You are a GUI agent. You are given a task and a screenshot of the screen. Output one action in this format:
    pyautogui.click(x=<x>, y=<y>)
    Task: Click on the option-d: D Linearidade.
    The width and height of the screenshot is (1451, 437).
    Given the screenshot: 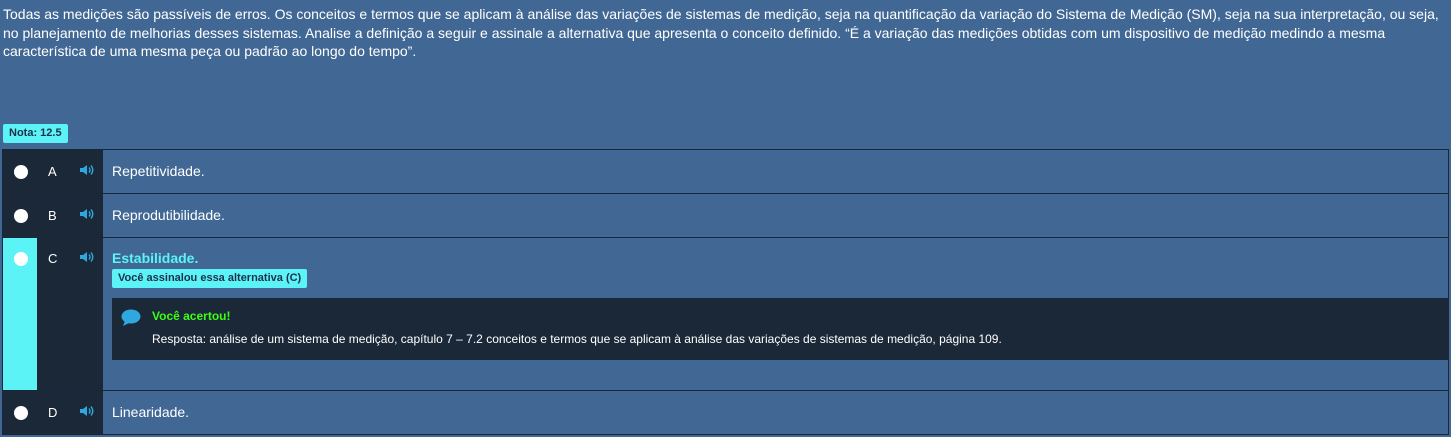 What is the action you would take?
    pyautogui.click(x=725, y=412)
    